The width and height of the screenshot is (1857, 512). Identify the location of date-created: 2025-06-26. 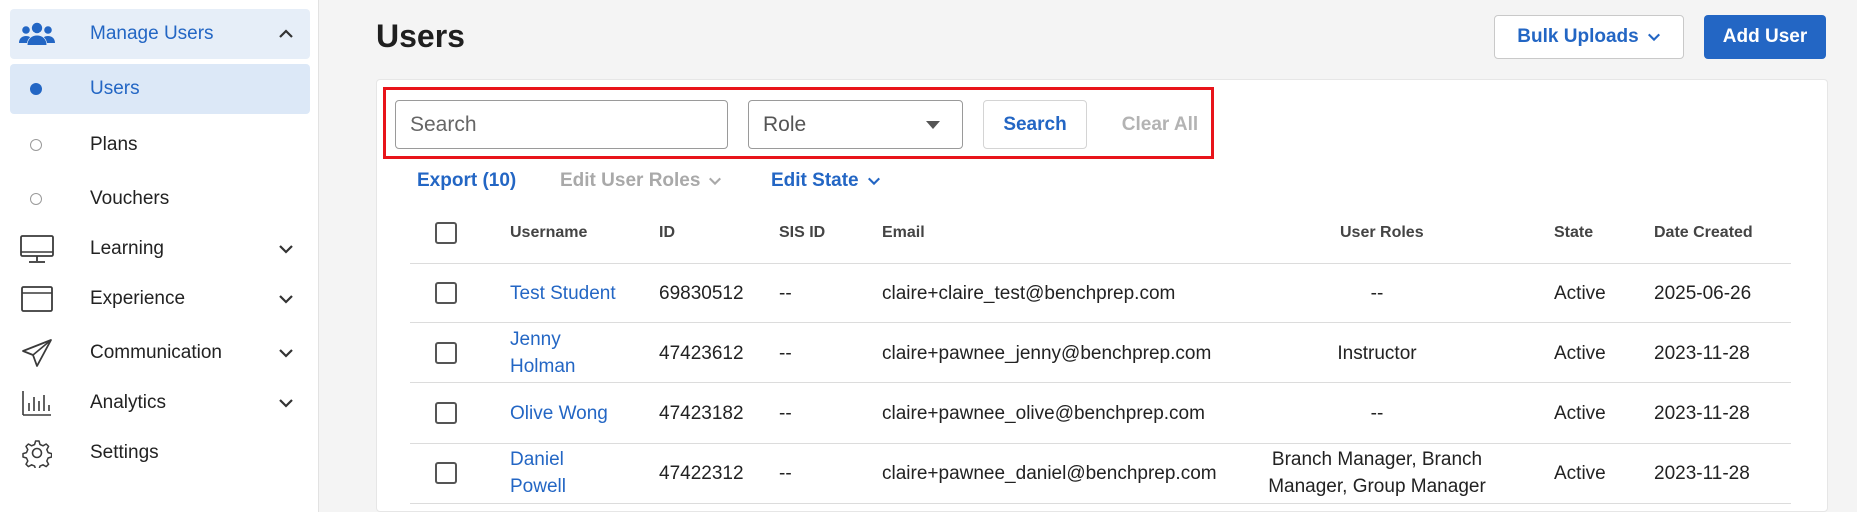
(1703, 293).